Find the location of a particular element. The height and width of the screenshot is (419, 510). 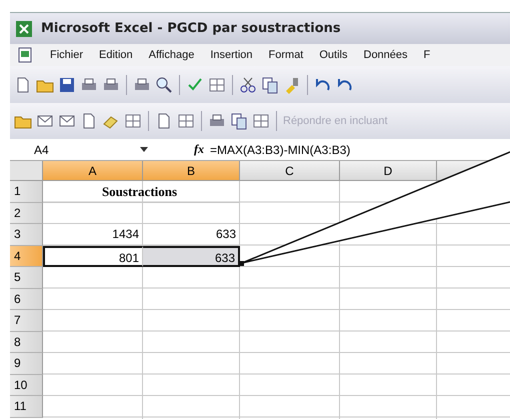

row-header: 3 is located at coordinates (26, 235).